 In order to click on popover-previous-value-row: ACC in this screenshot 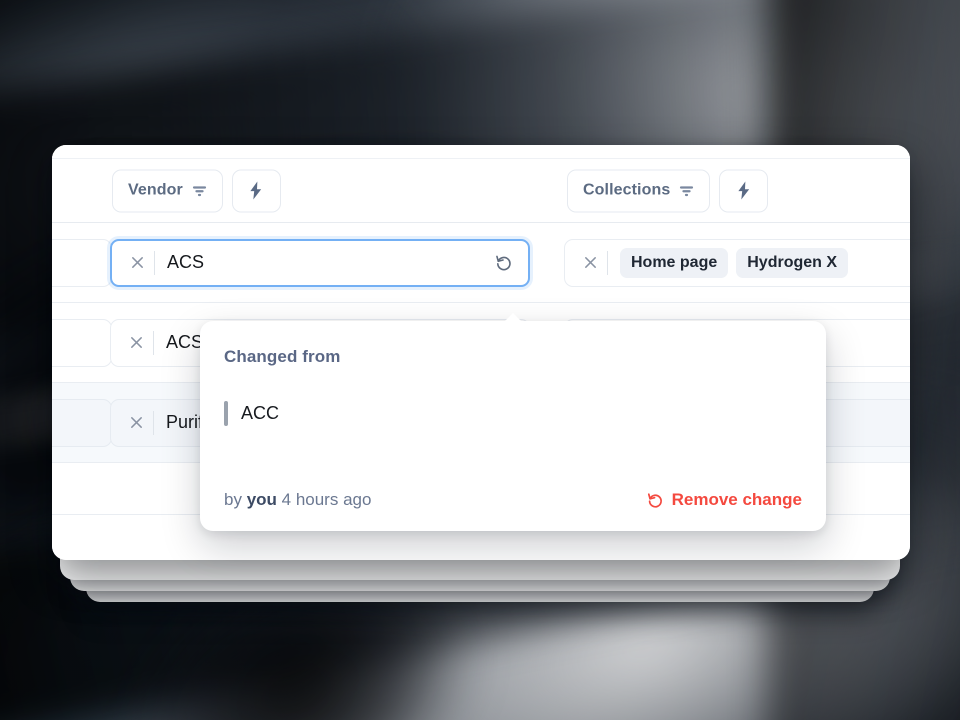, I will do `click(513, 413)`.